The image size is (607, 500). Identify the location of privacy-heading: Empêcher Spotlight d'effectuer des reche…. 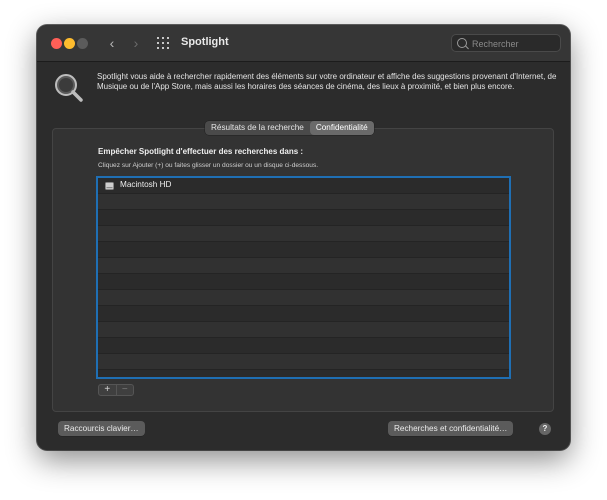
(201, 151).